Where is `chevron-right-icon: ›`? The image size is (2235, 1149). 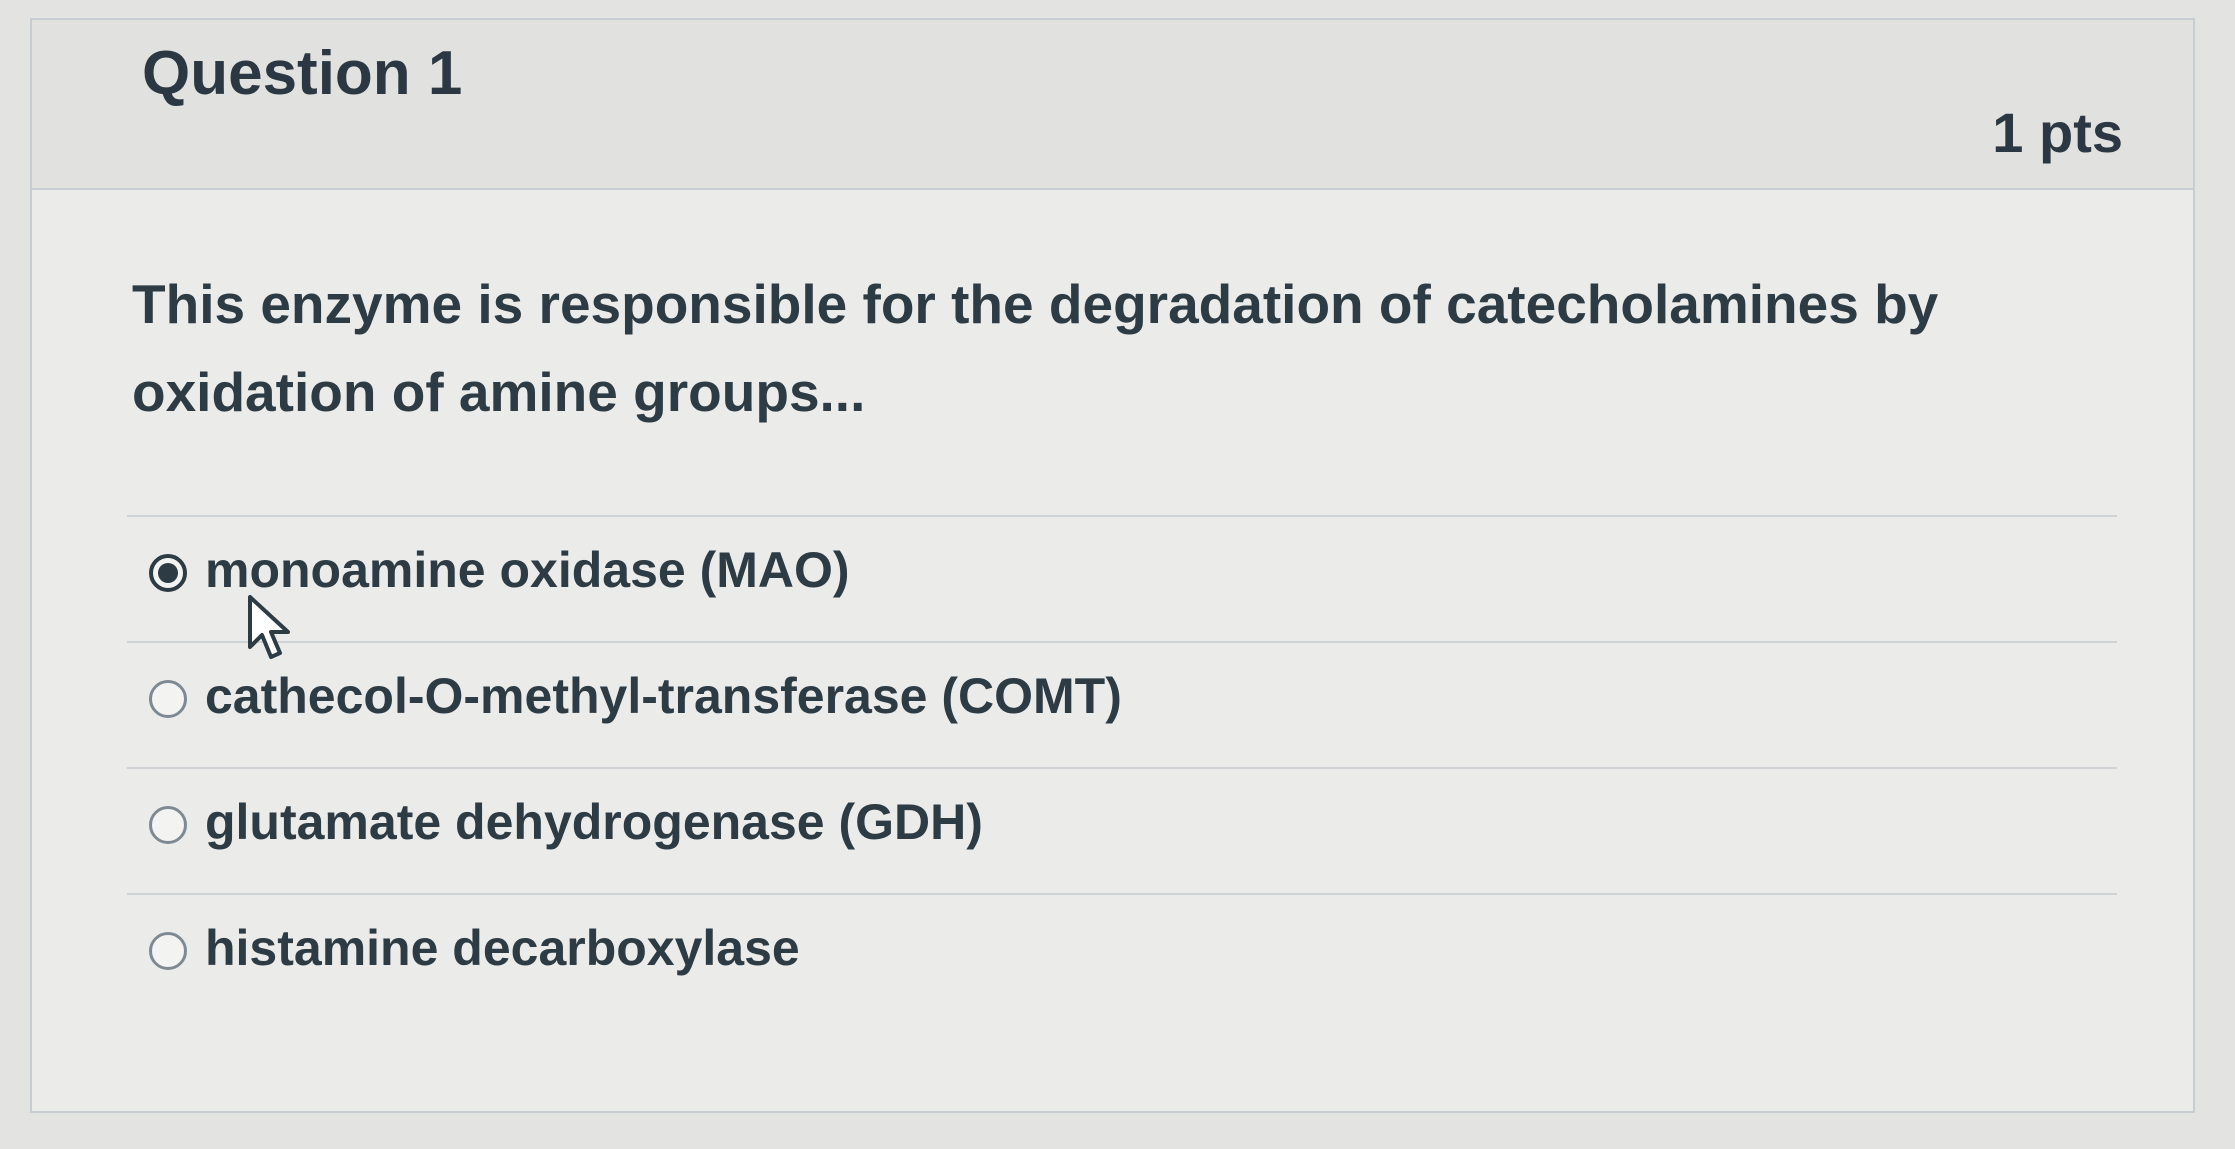
chevron-right-icon: › is located at coordinates (10, 47).